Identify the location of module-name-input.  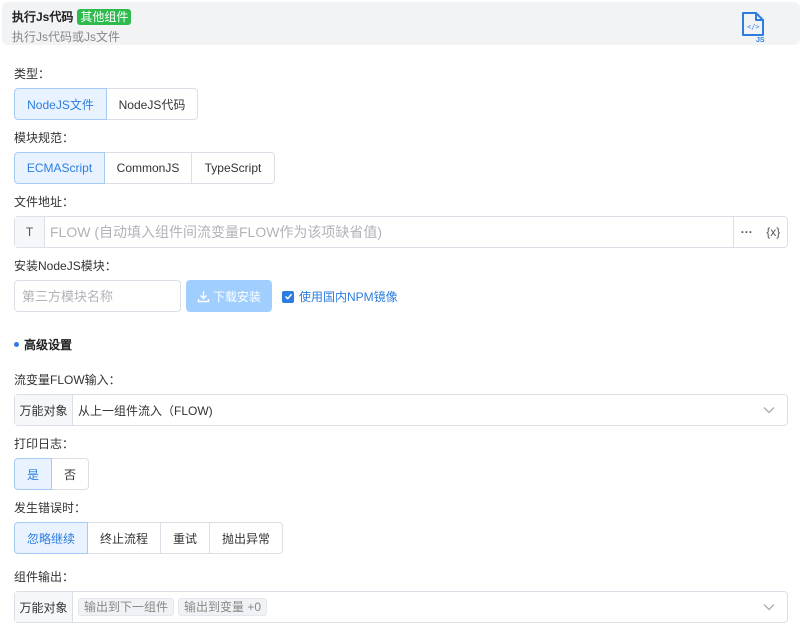
(97, 296).